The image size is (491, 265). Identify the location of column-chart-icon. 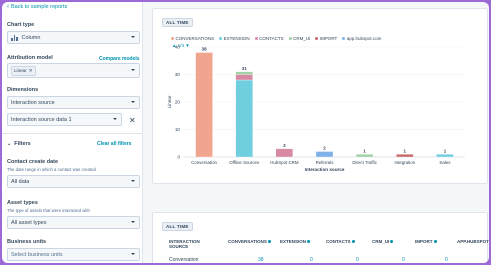
(14, 37).